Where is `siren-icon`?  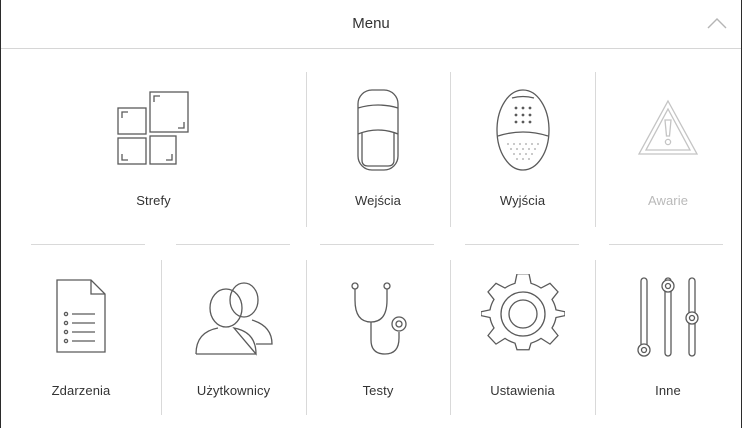 siren-icon is located at coordinates (522, 130).